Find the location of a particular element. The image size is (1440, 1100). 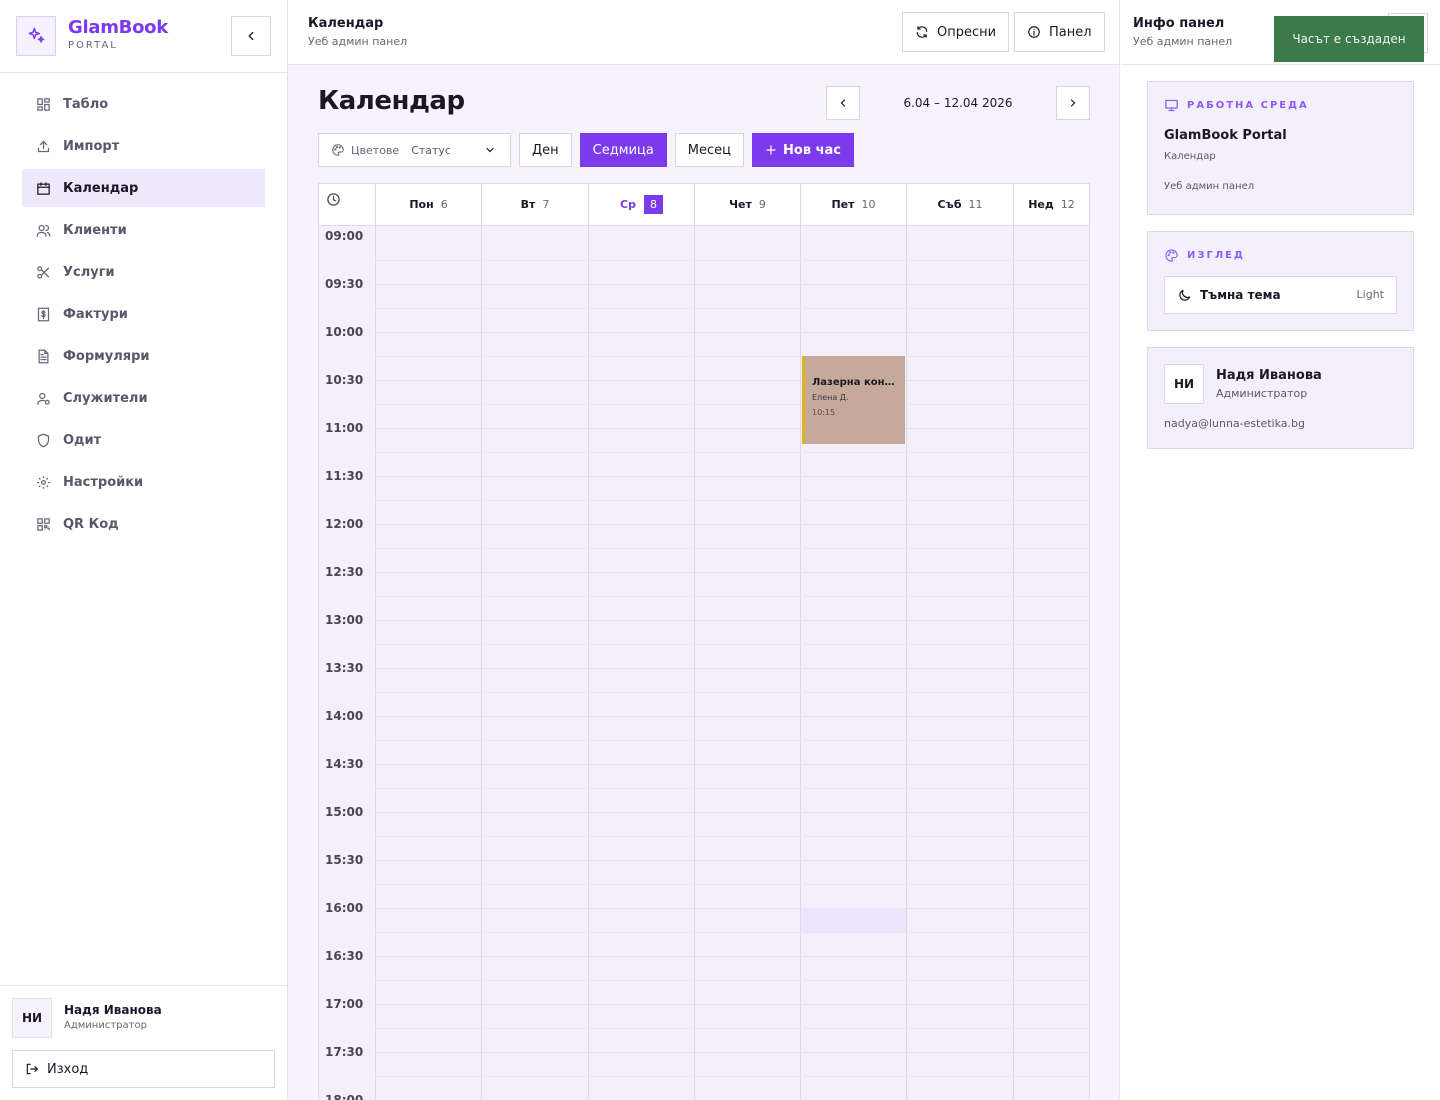

time-label: 09:00 is located at coordinates (344, 236).